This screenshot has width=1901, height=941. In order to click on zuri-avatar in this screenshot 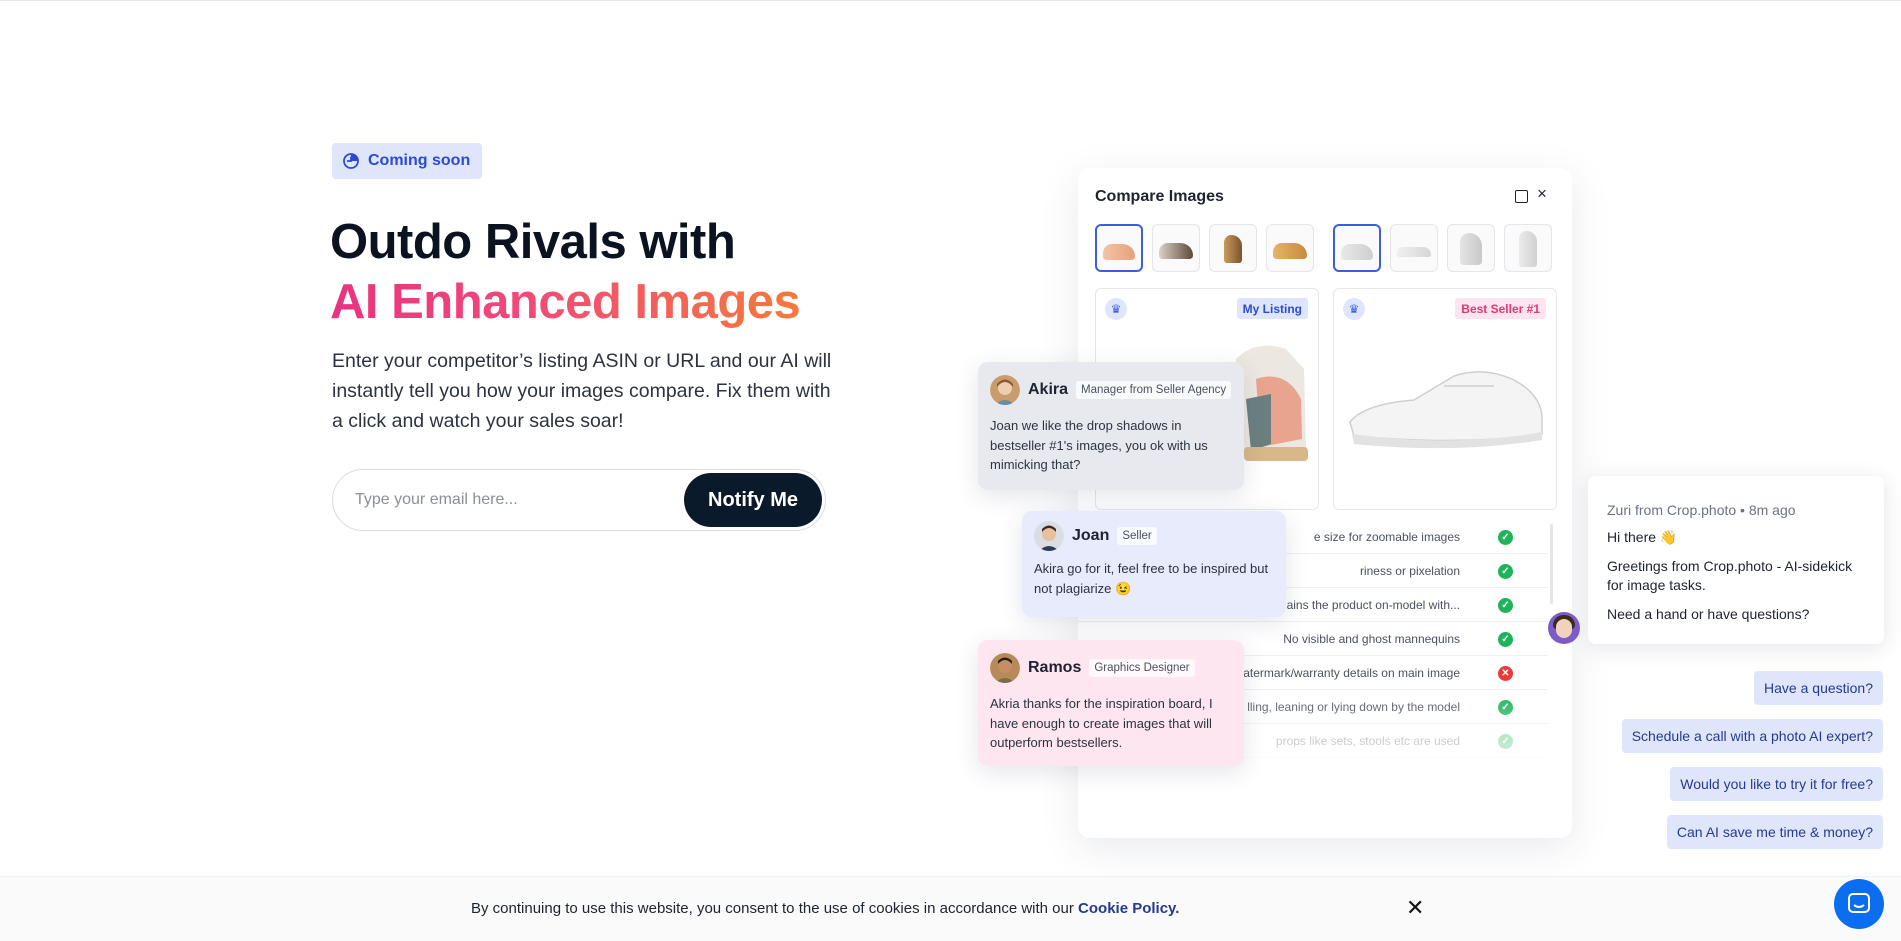, I will do `click(1564, 628)`.